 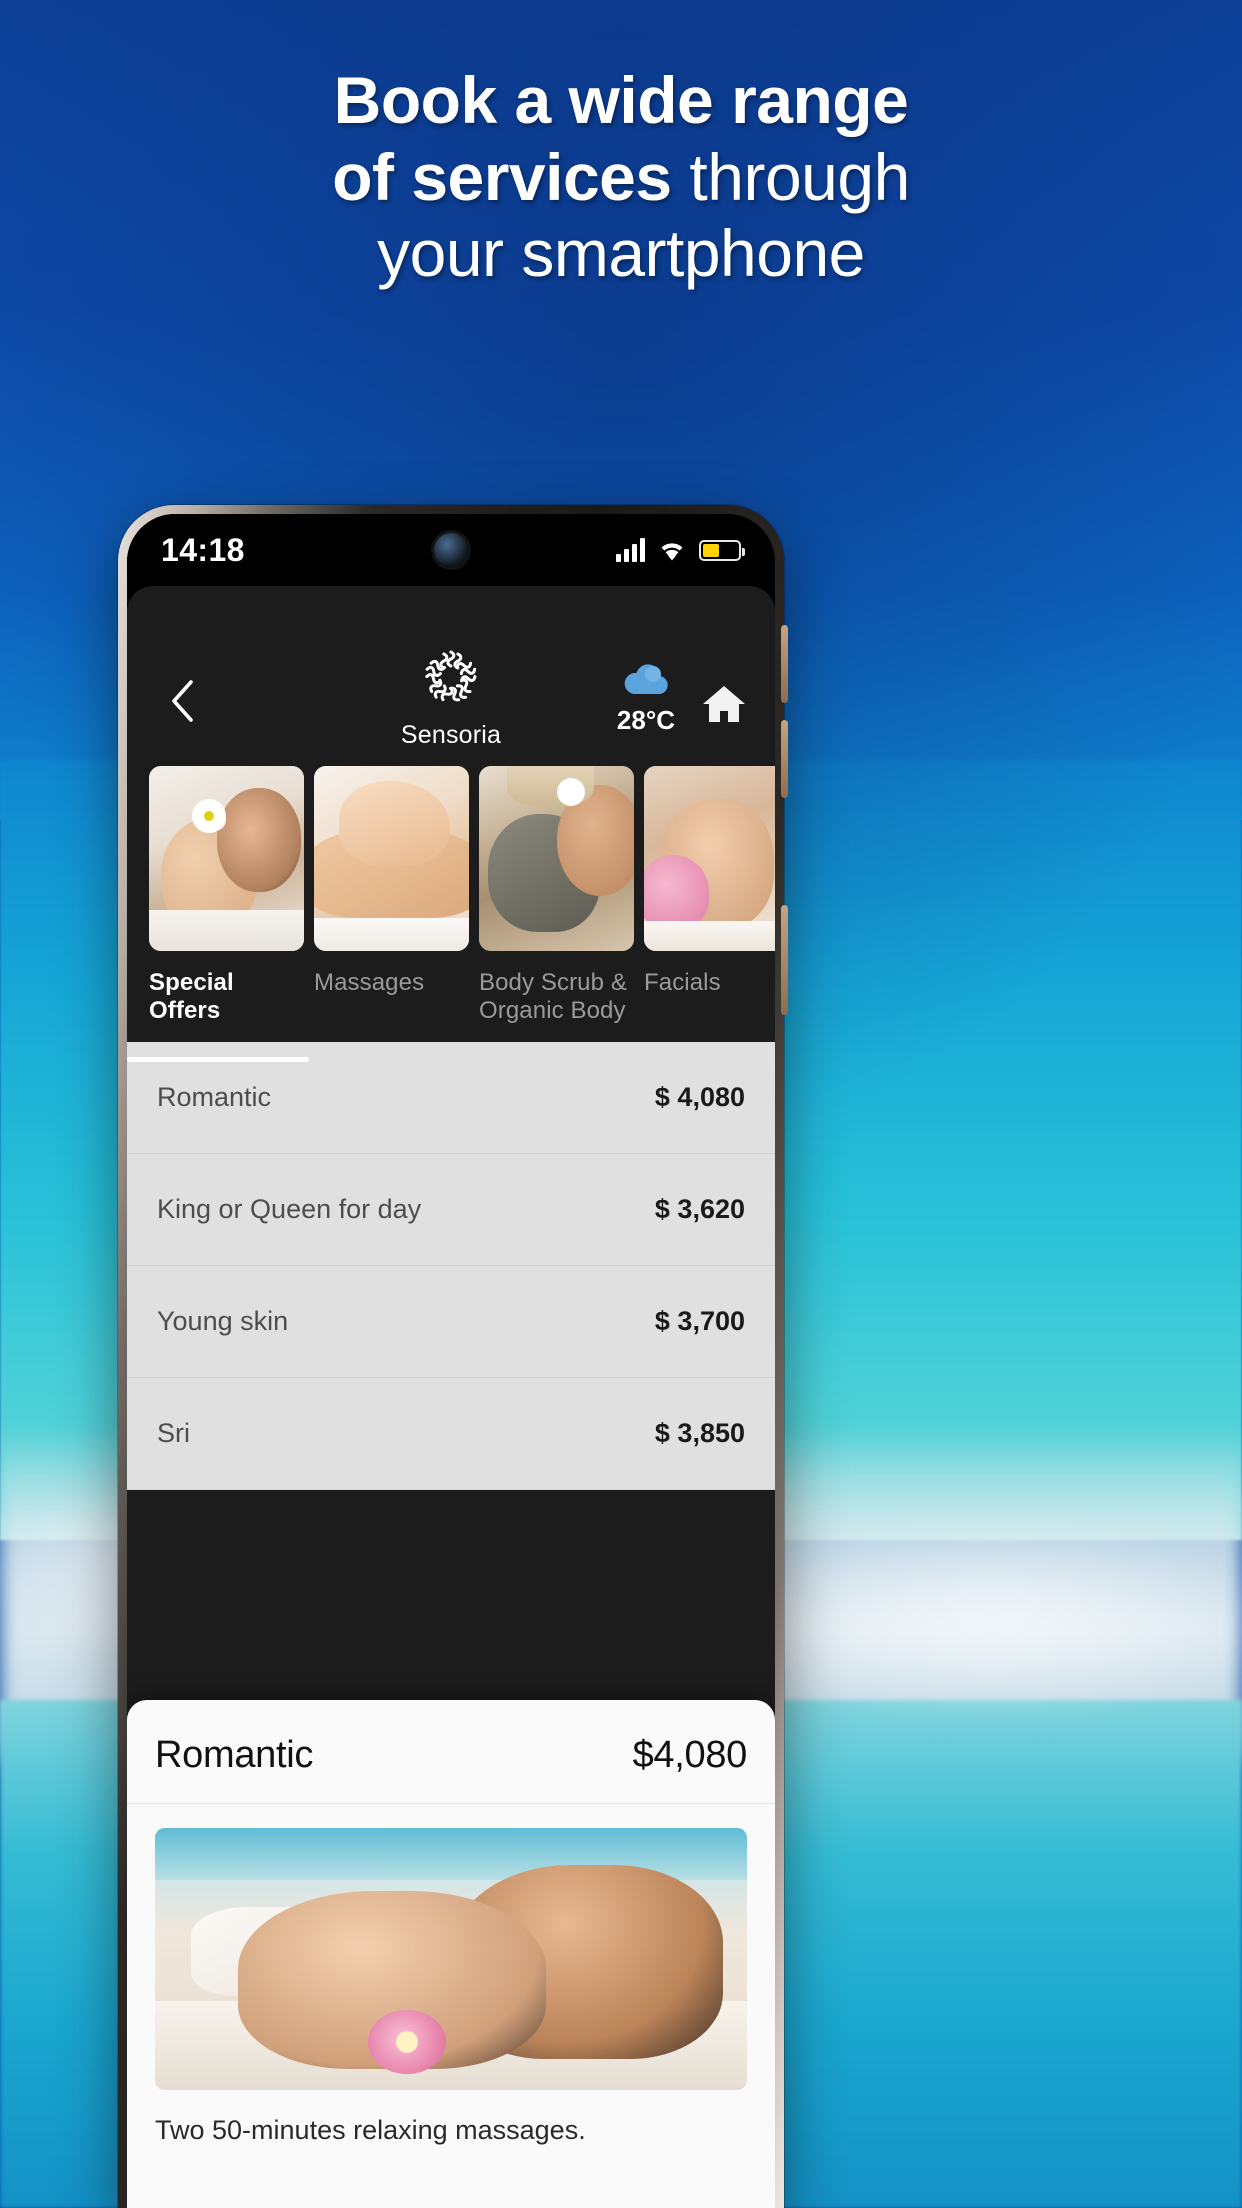 I want to click on home-button, so click(x=724, y=709).